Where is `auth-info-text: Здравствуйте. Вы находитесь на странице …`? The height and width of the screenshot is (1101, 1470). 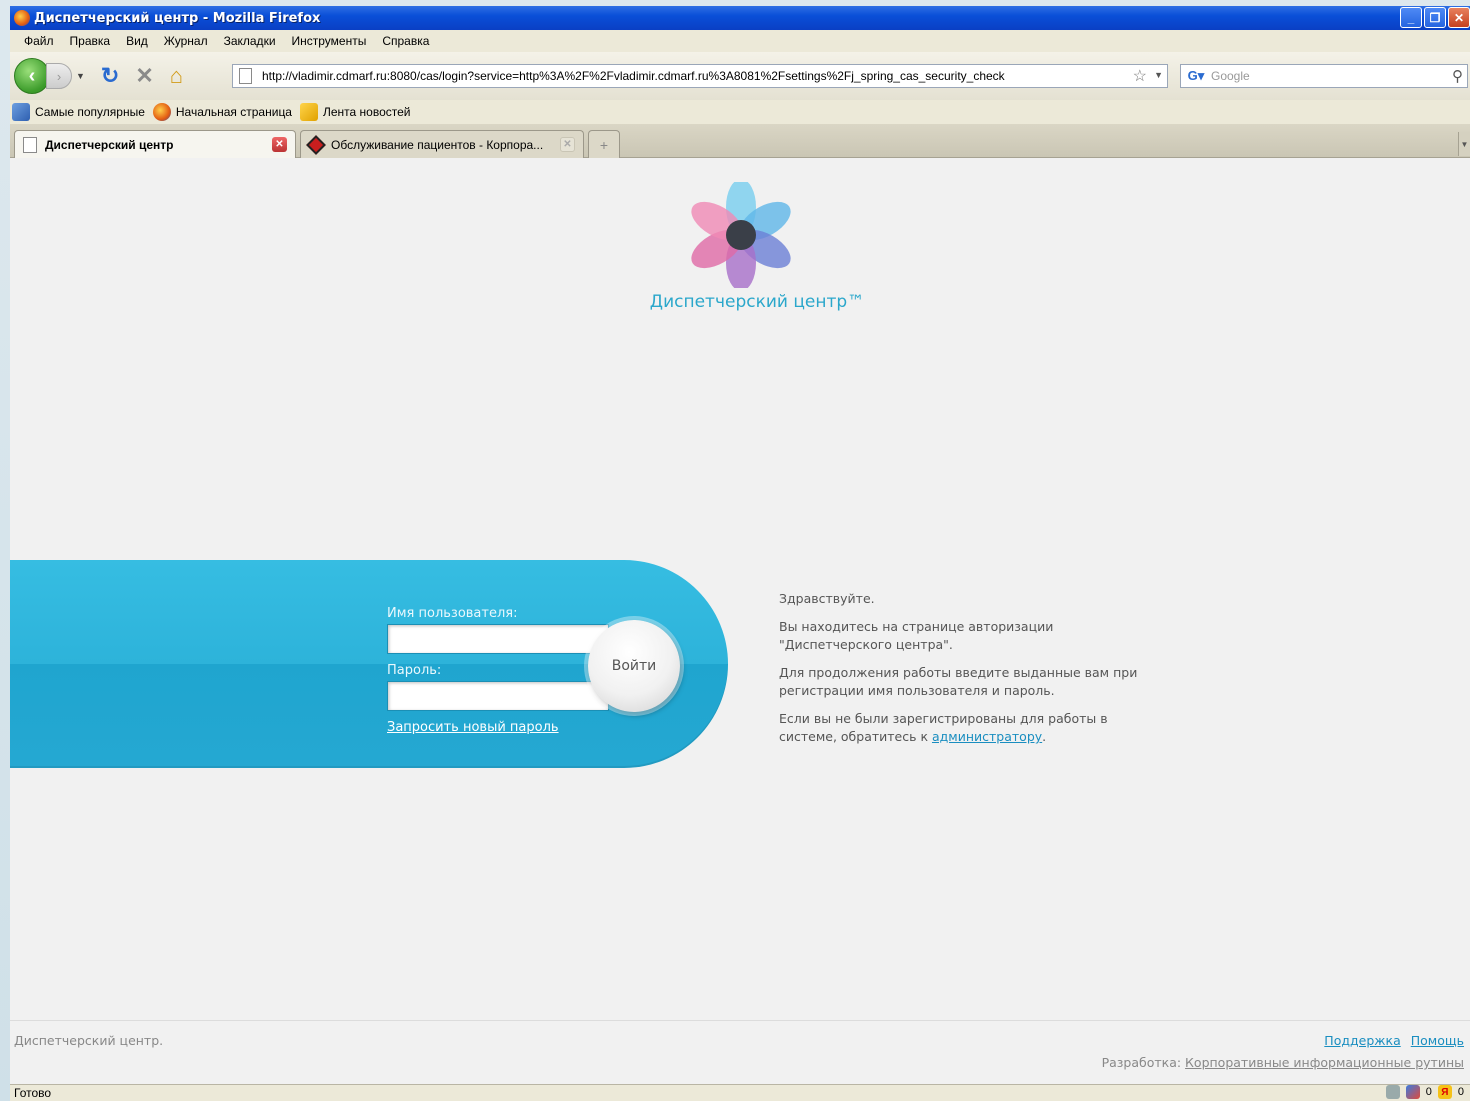
auth-info-text: Здравствуйте. Вы находитесь на странице … is located at coordinates (969, 673).